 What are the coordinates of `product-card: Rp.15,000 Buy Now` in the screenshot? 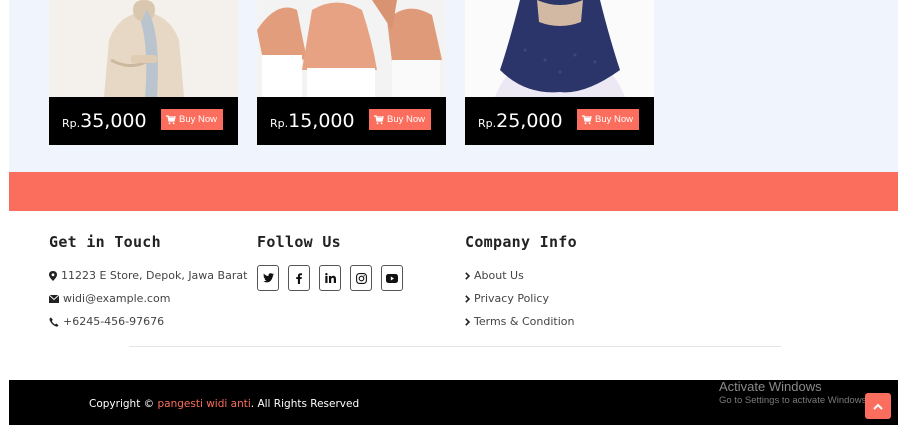 It's located at (351, 72).